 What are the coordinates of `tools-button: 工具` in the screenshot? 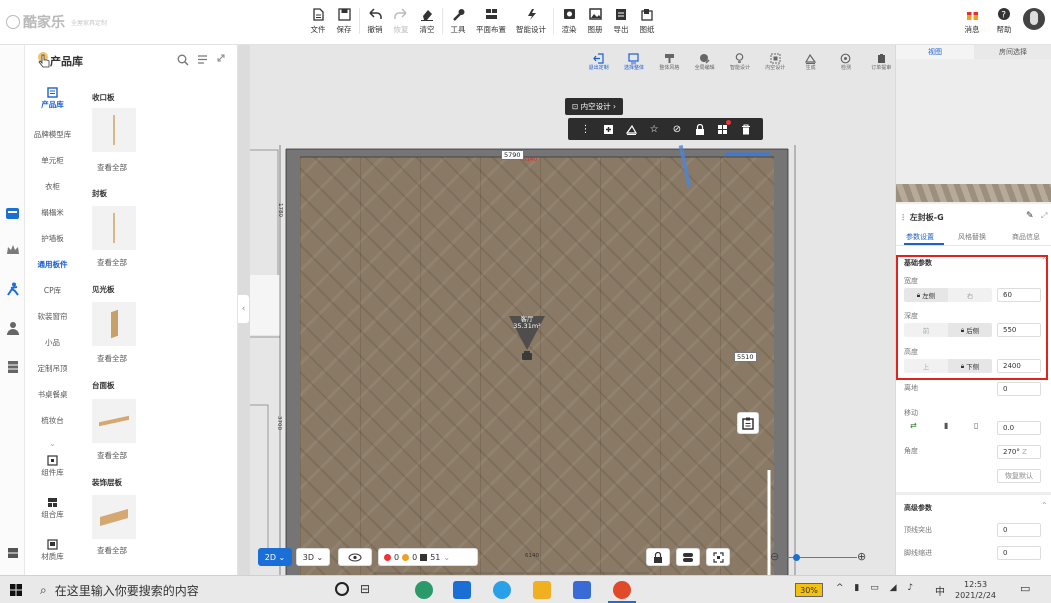 It's located at (458, 22).